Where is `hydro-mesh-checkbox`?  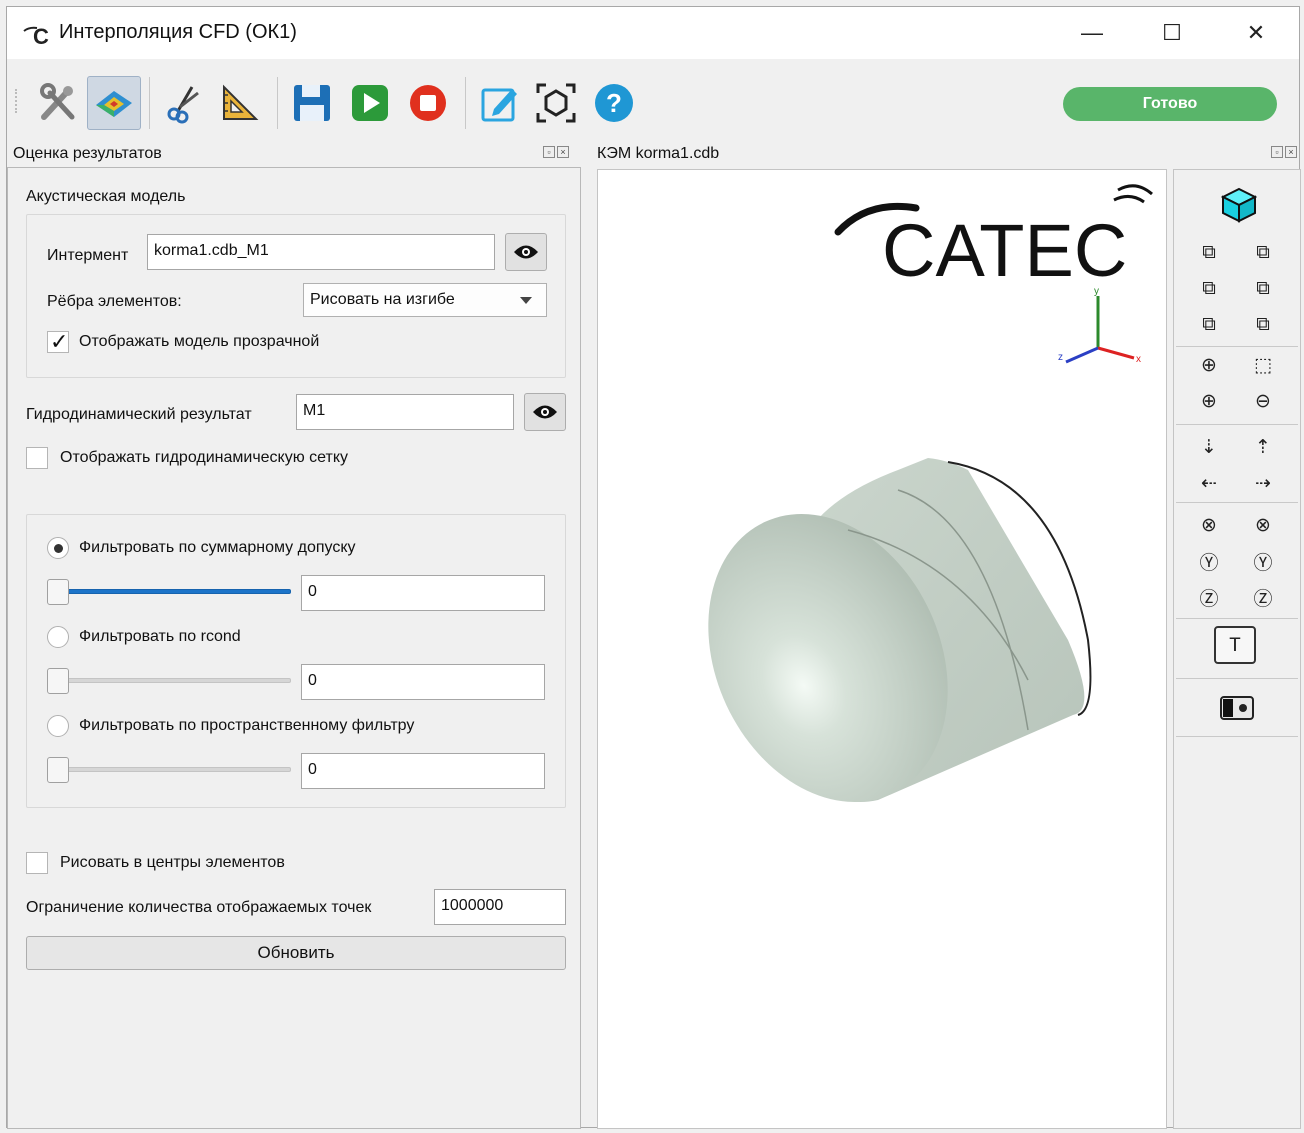
hydro-mesh-checkbox is located at coordinates (37, 458).